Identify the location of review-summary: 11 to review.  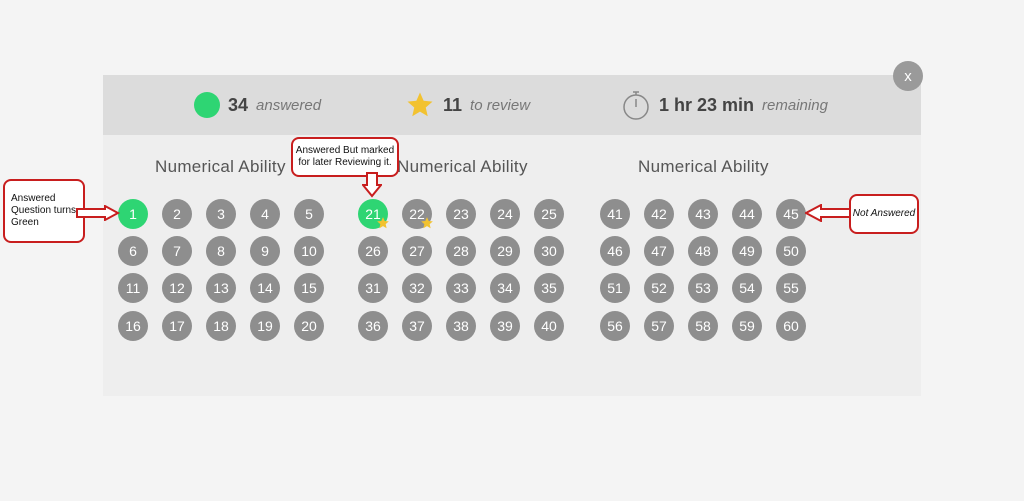
(467, 105).